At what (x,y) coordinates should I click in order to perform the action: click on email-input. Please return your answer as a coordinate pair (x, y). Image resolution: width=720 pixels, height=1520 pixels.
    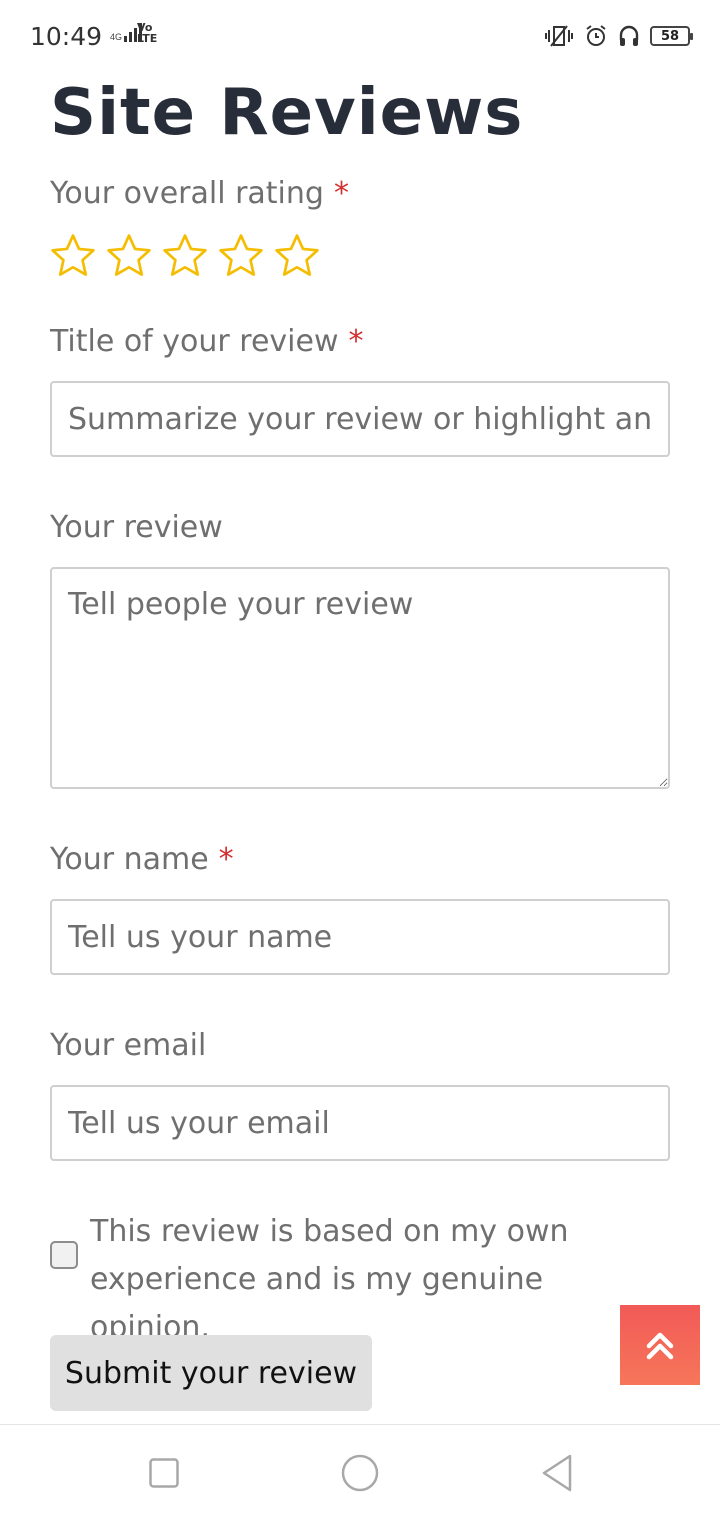
    Looking at the image, I should click on (360, 1123).